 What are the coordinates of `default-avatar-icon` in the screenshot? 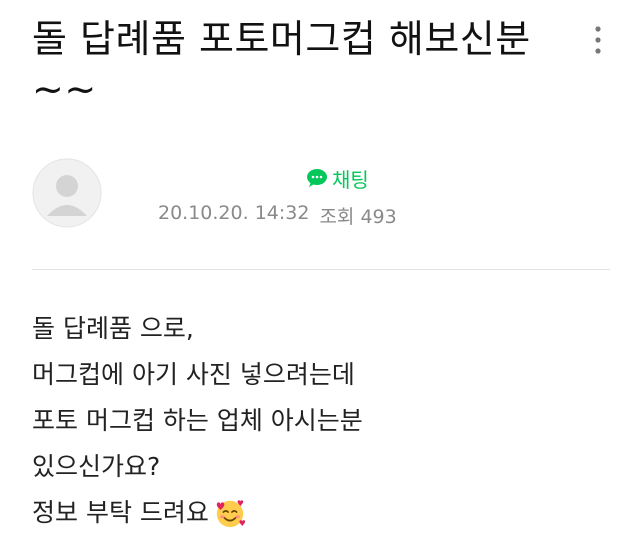 It's located at (67, 193).